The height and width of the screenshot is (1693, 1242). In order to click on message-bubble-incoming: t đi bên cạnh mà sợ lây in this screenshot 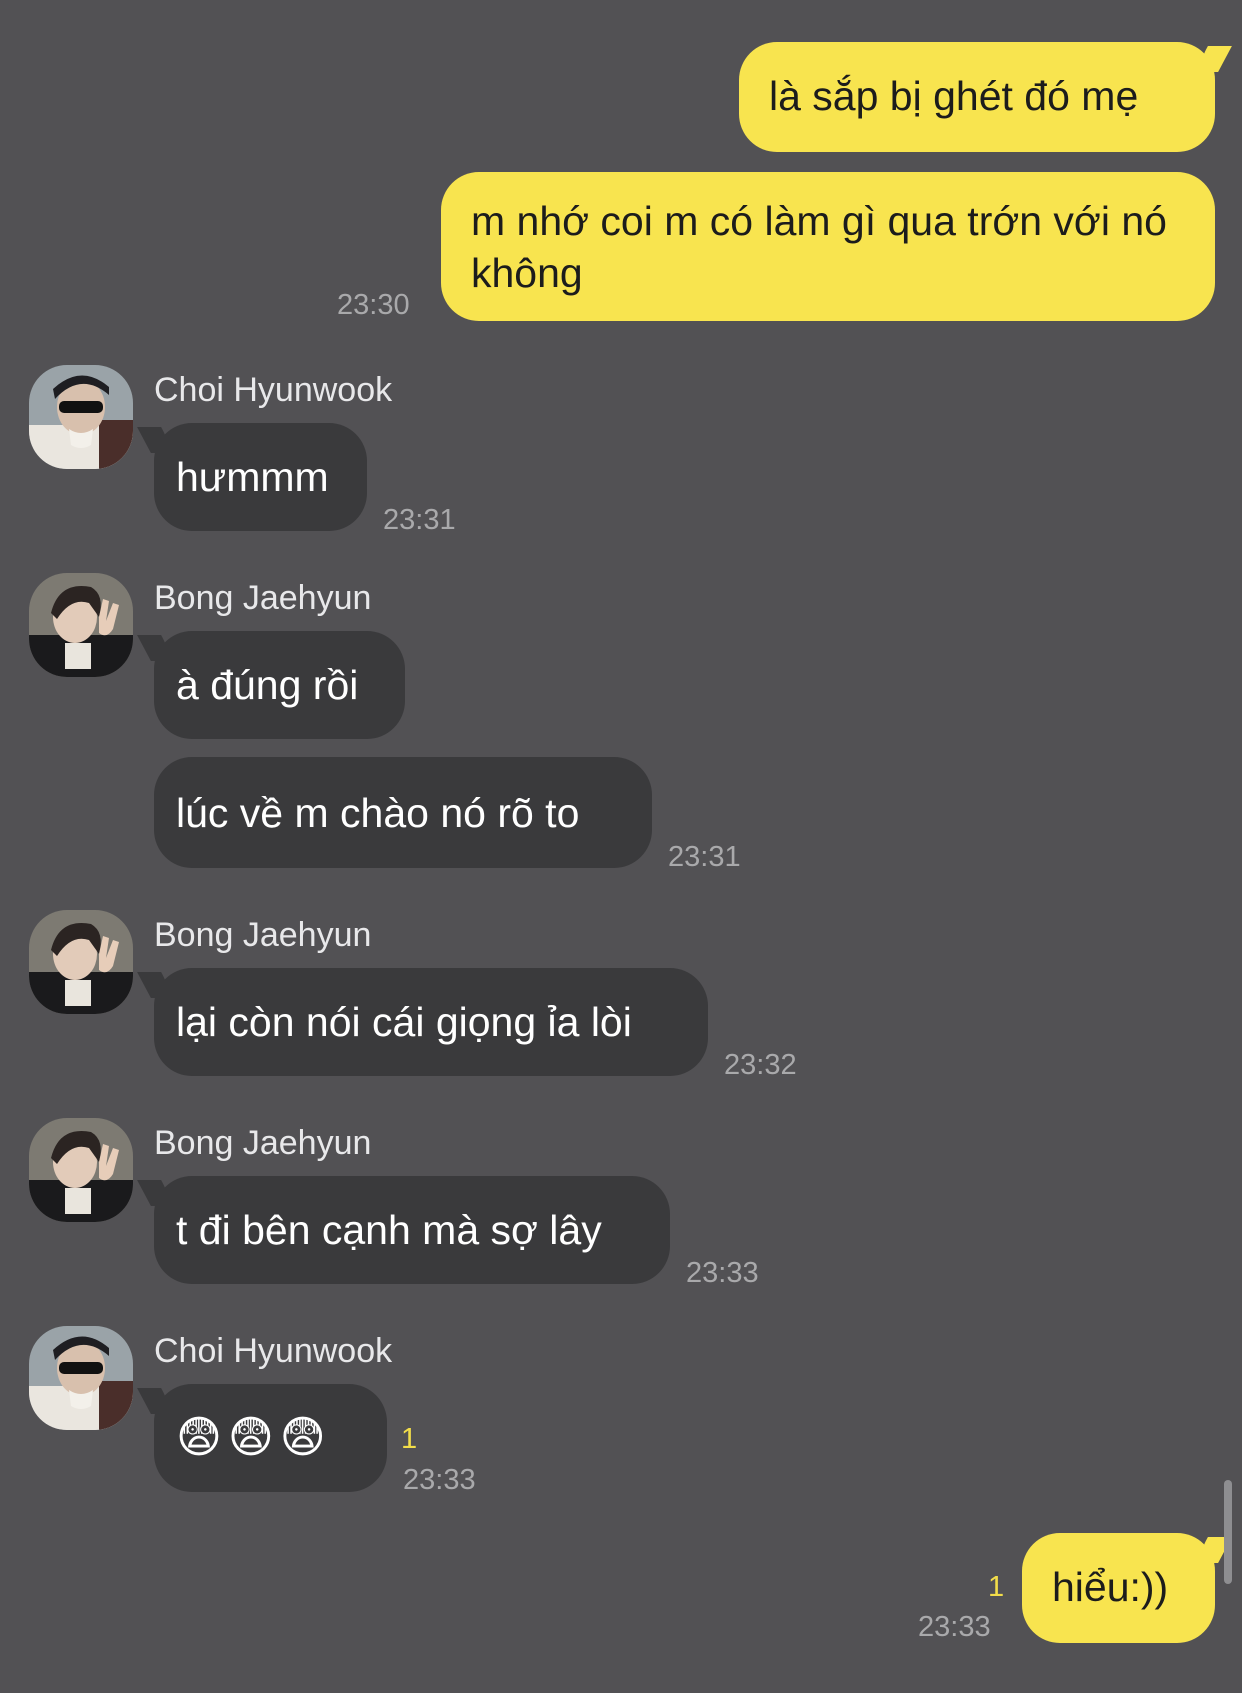, I will do `click(412, 1230)`.